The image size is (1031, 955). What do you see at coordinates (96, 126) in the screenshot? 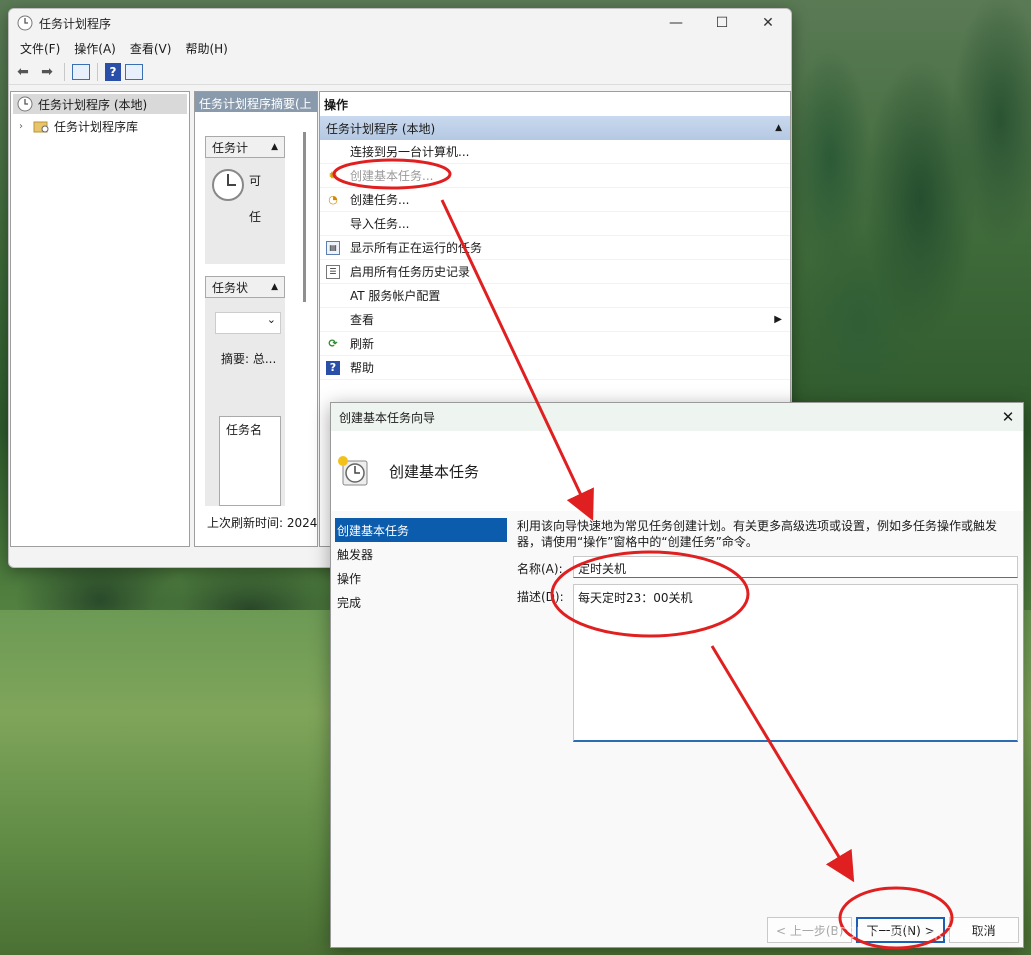
I see `tree-item-label: 任务计划程序库` at bounding box center [96, 126].